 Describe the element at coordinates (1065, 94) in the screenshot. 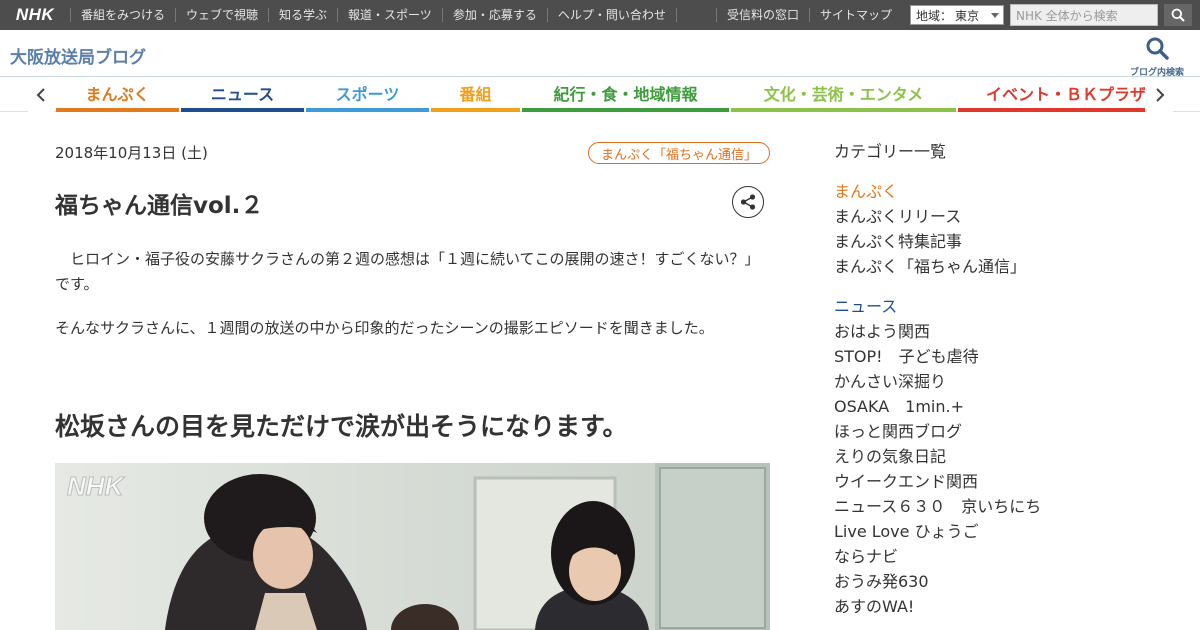

I see `tab-label: イベント・ＢＫプラザ` at that location.